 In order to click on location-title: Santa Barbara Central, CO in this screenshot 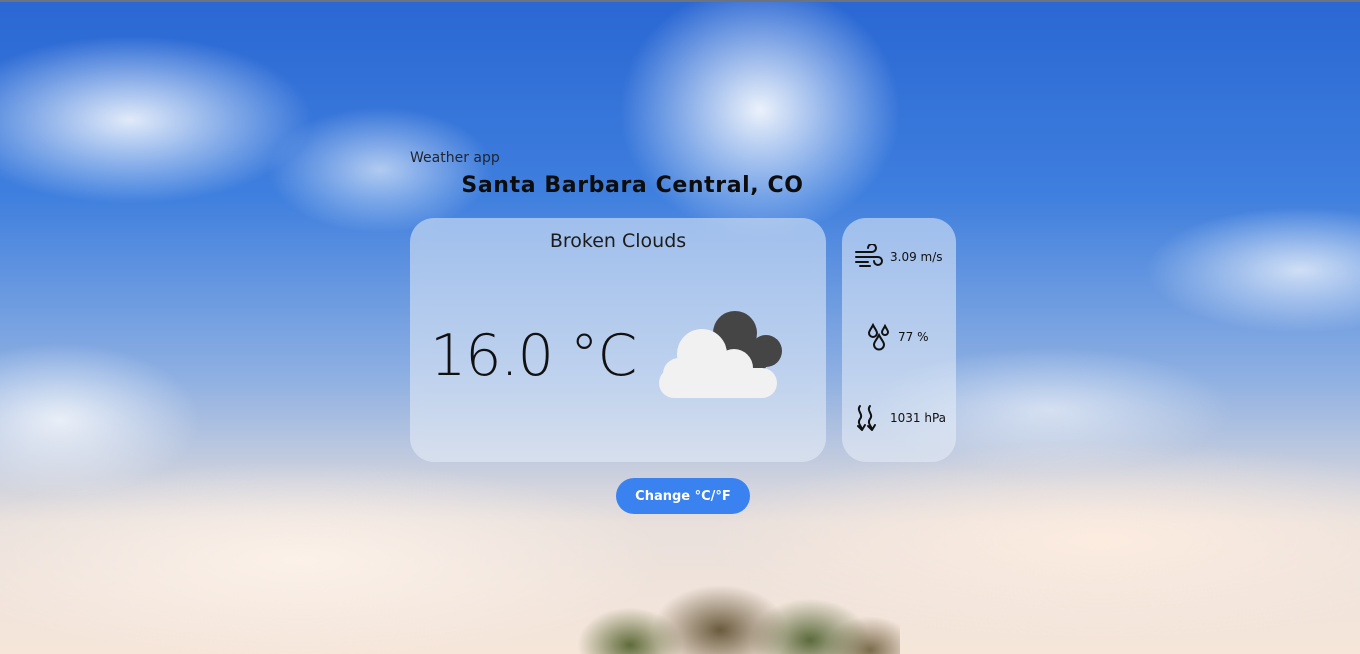, I will do `click(632, 185)`.